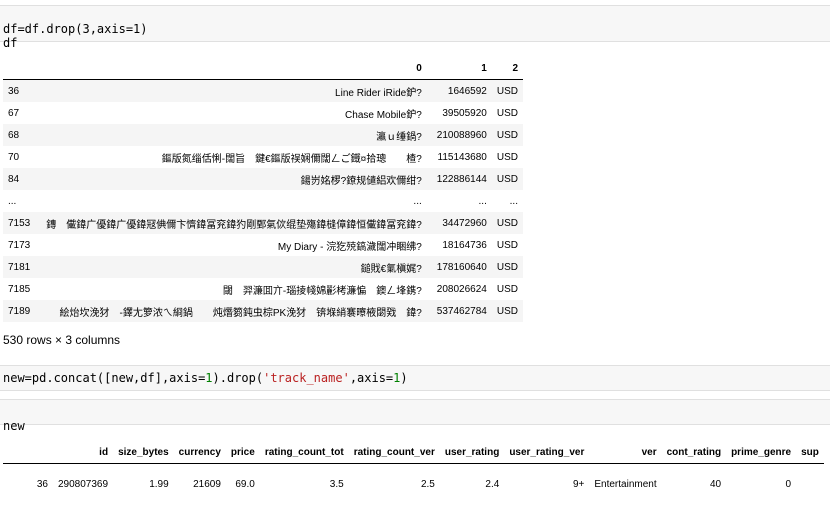  What do you see at coordinates (306, 378) in the screenshot?
I see `code-string: 'track_name'` at bounding box center [306, 378].